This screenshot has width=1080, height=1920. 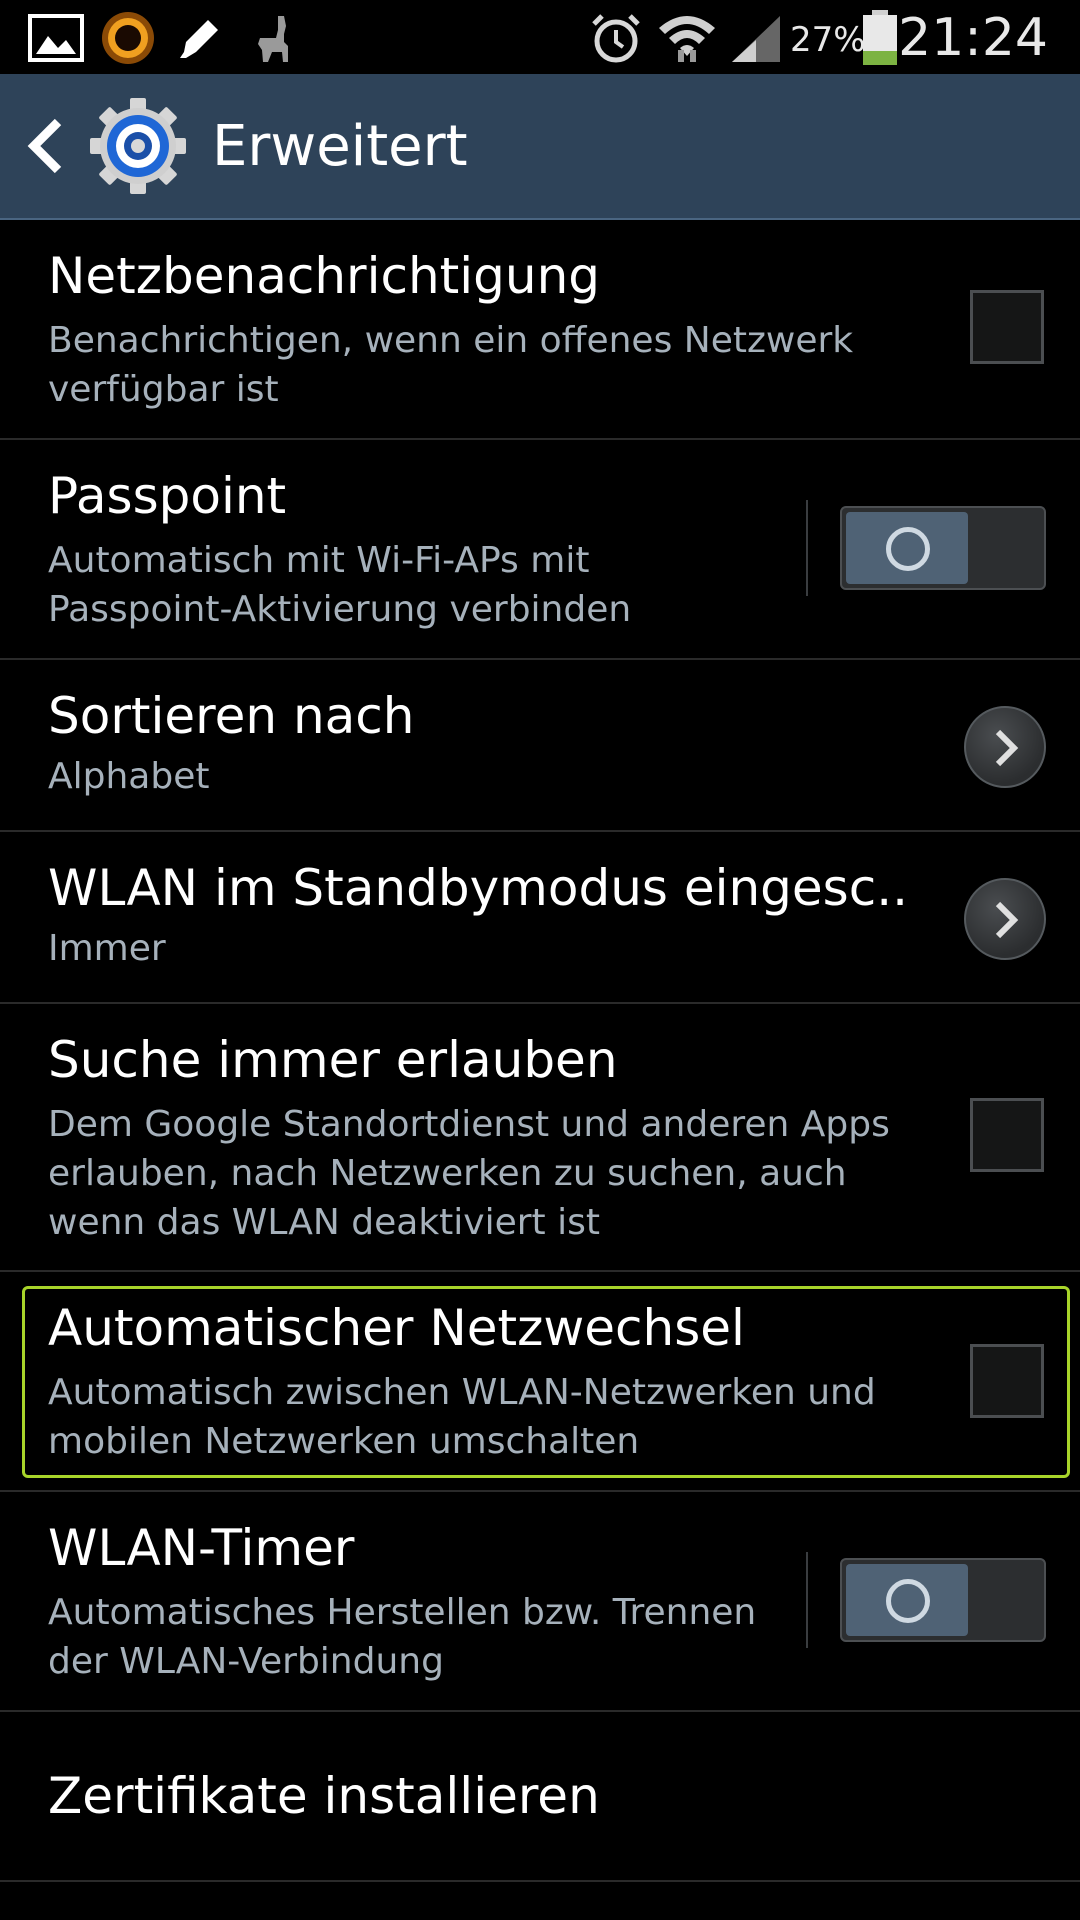 I want to click on wlan-timer-toggle, so click(x=943, y=1600).